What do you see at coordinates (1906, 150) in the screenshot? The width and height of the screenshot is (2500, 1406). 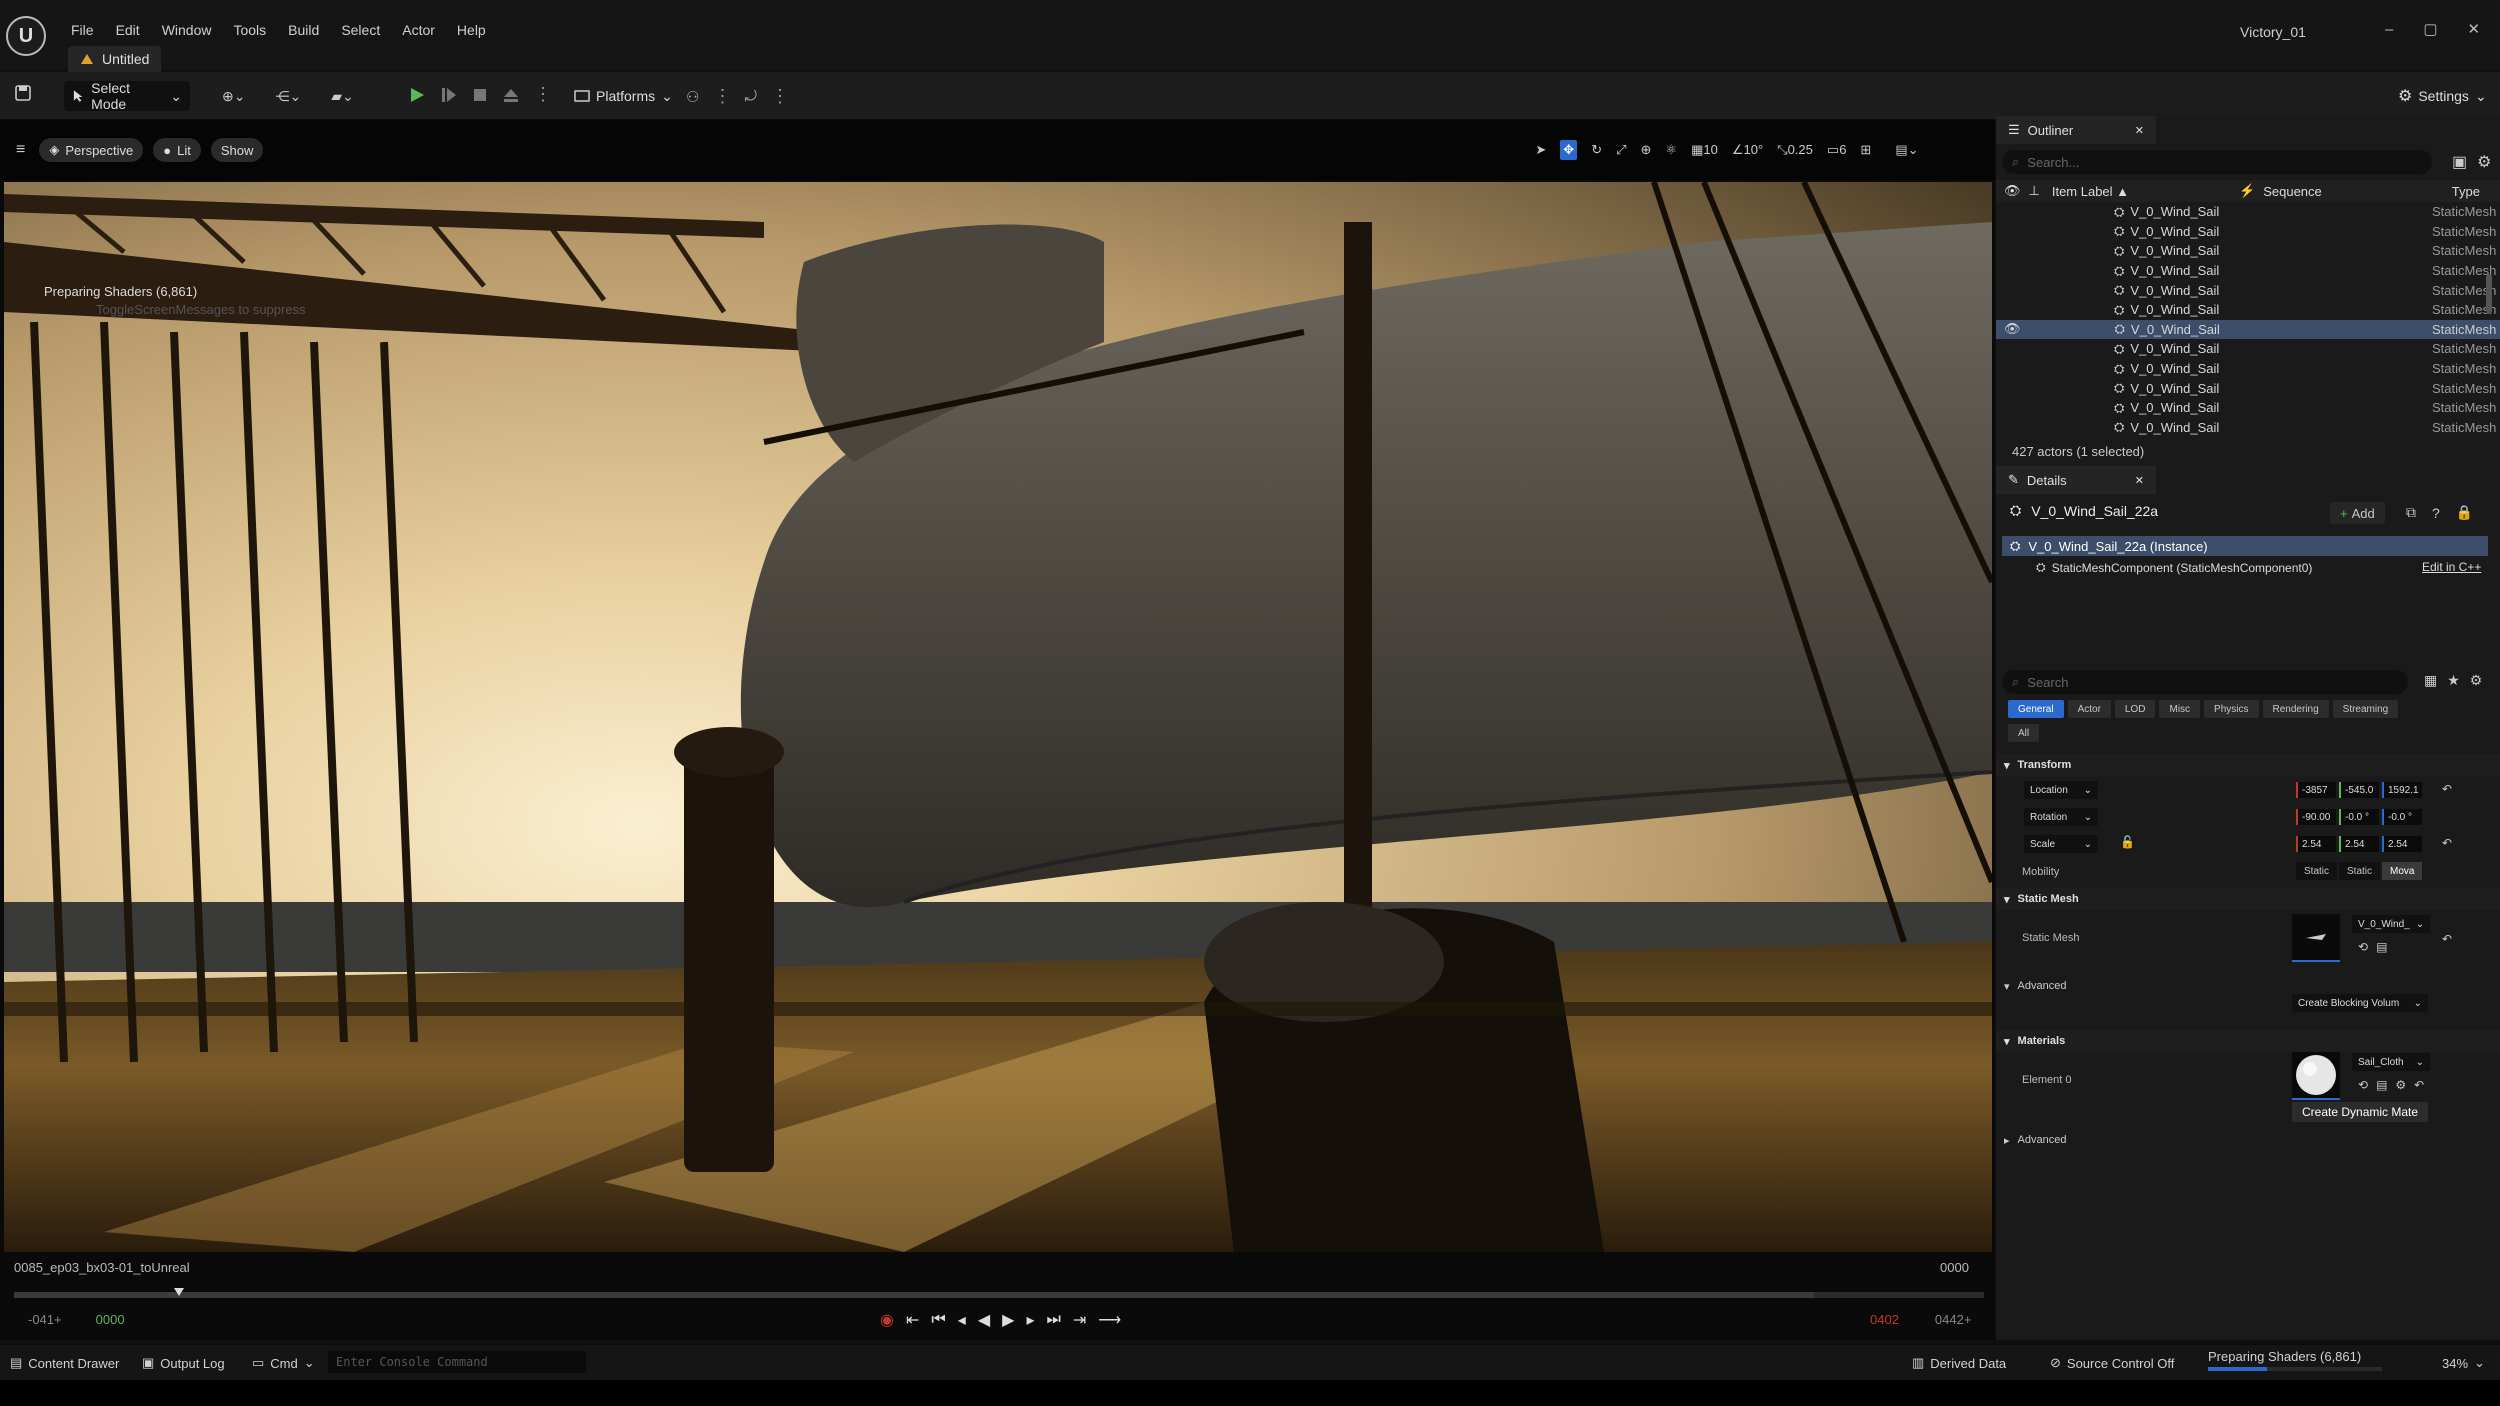 I see `viewport-layout-dropdown: ▤⌄` at bounding box center [1906, 150].